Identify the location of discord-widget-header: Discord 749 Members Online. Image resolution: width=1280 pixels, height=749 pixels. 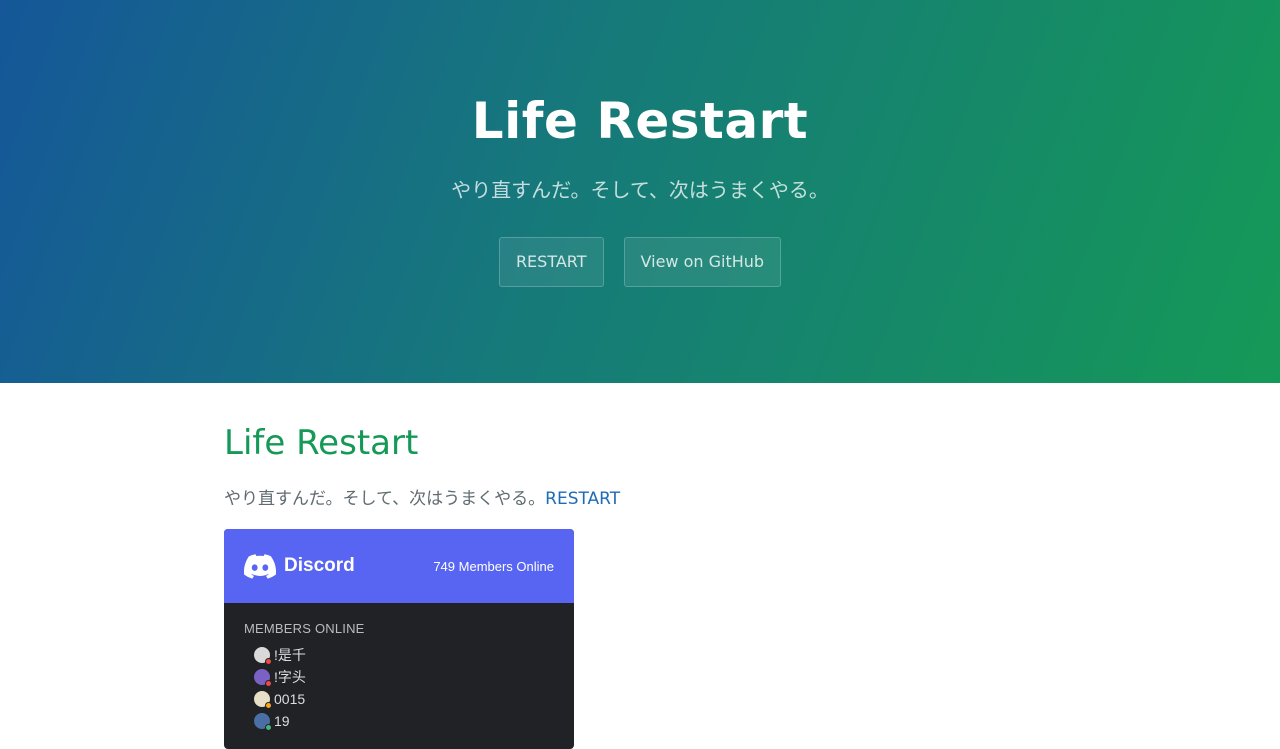
(399, 566).